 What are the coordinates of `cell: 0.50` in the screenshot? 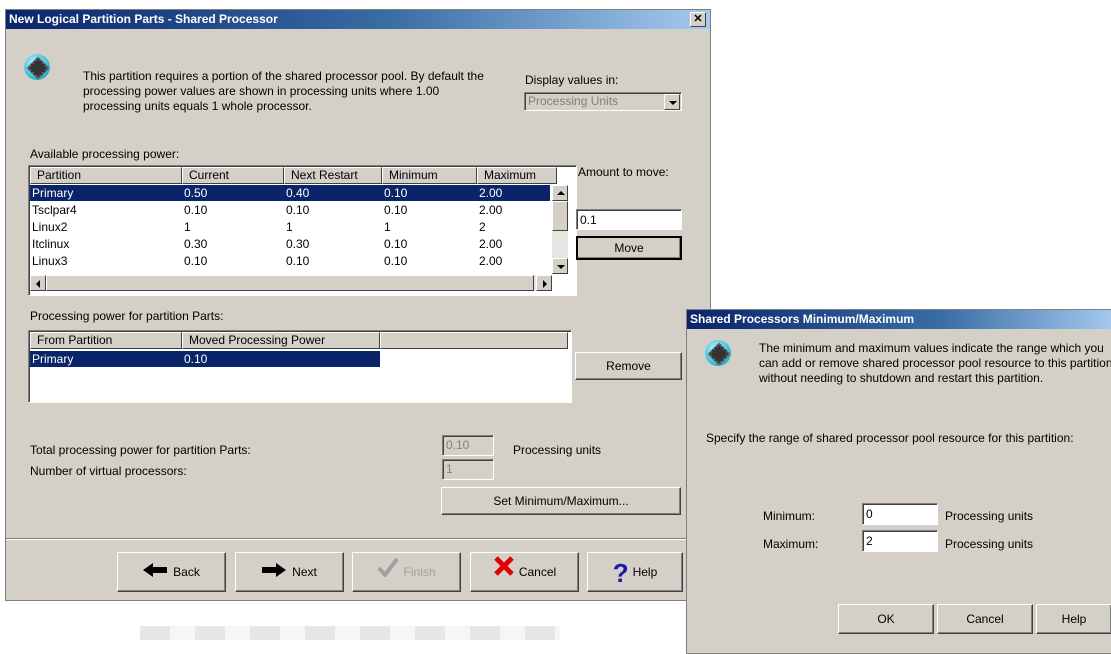 It's located at (196, 193).